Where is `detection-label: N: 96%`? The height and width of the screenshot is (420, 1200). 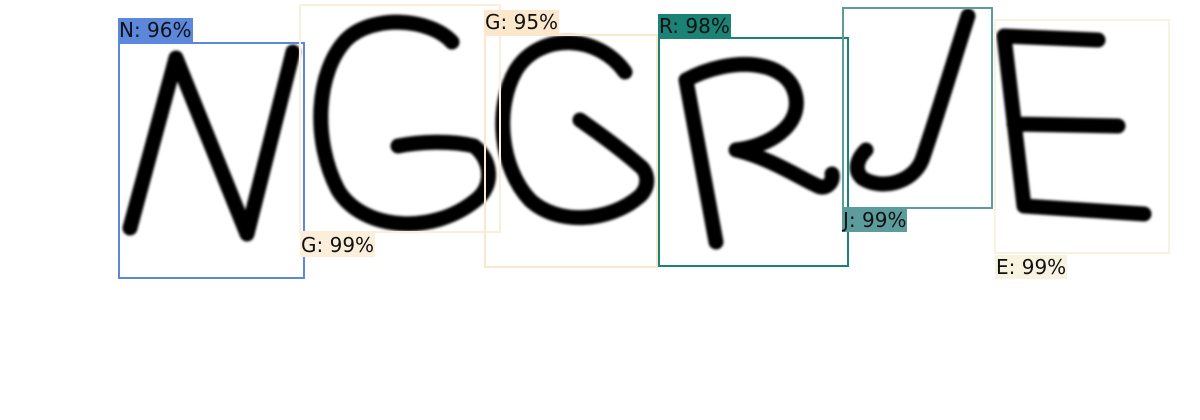 detection-label: N: 96% is located at coordinates (155, 30).